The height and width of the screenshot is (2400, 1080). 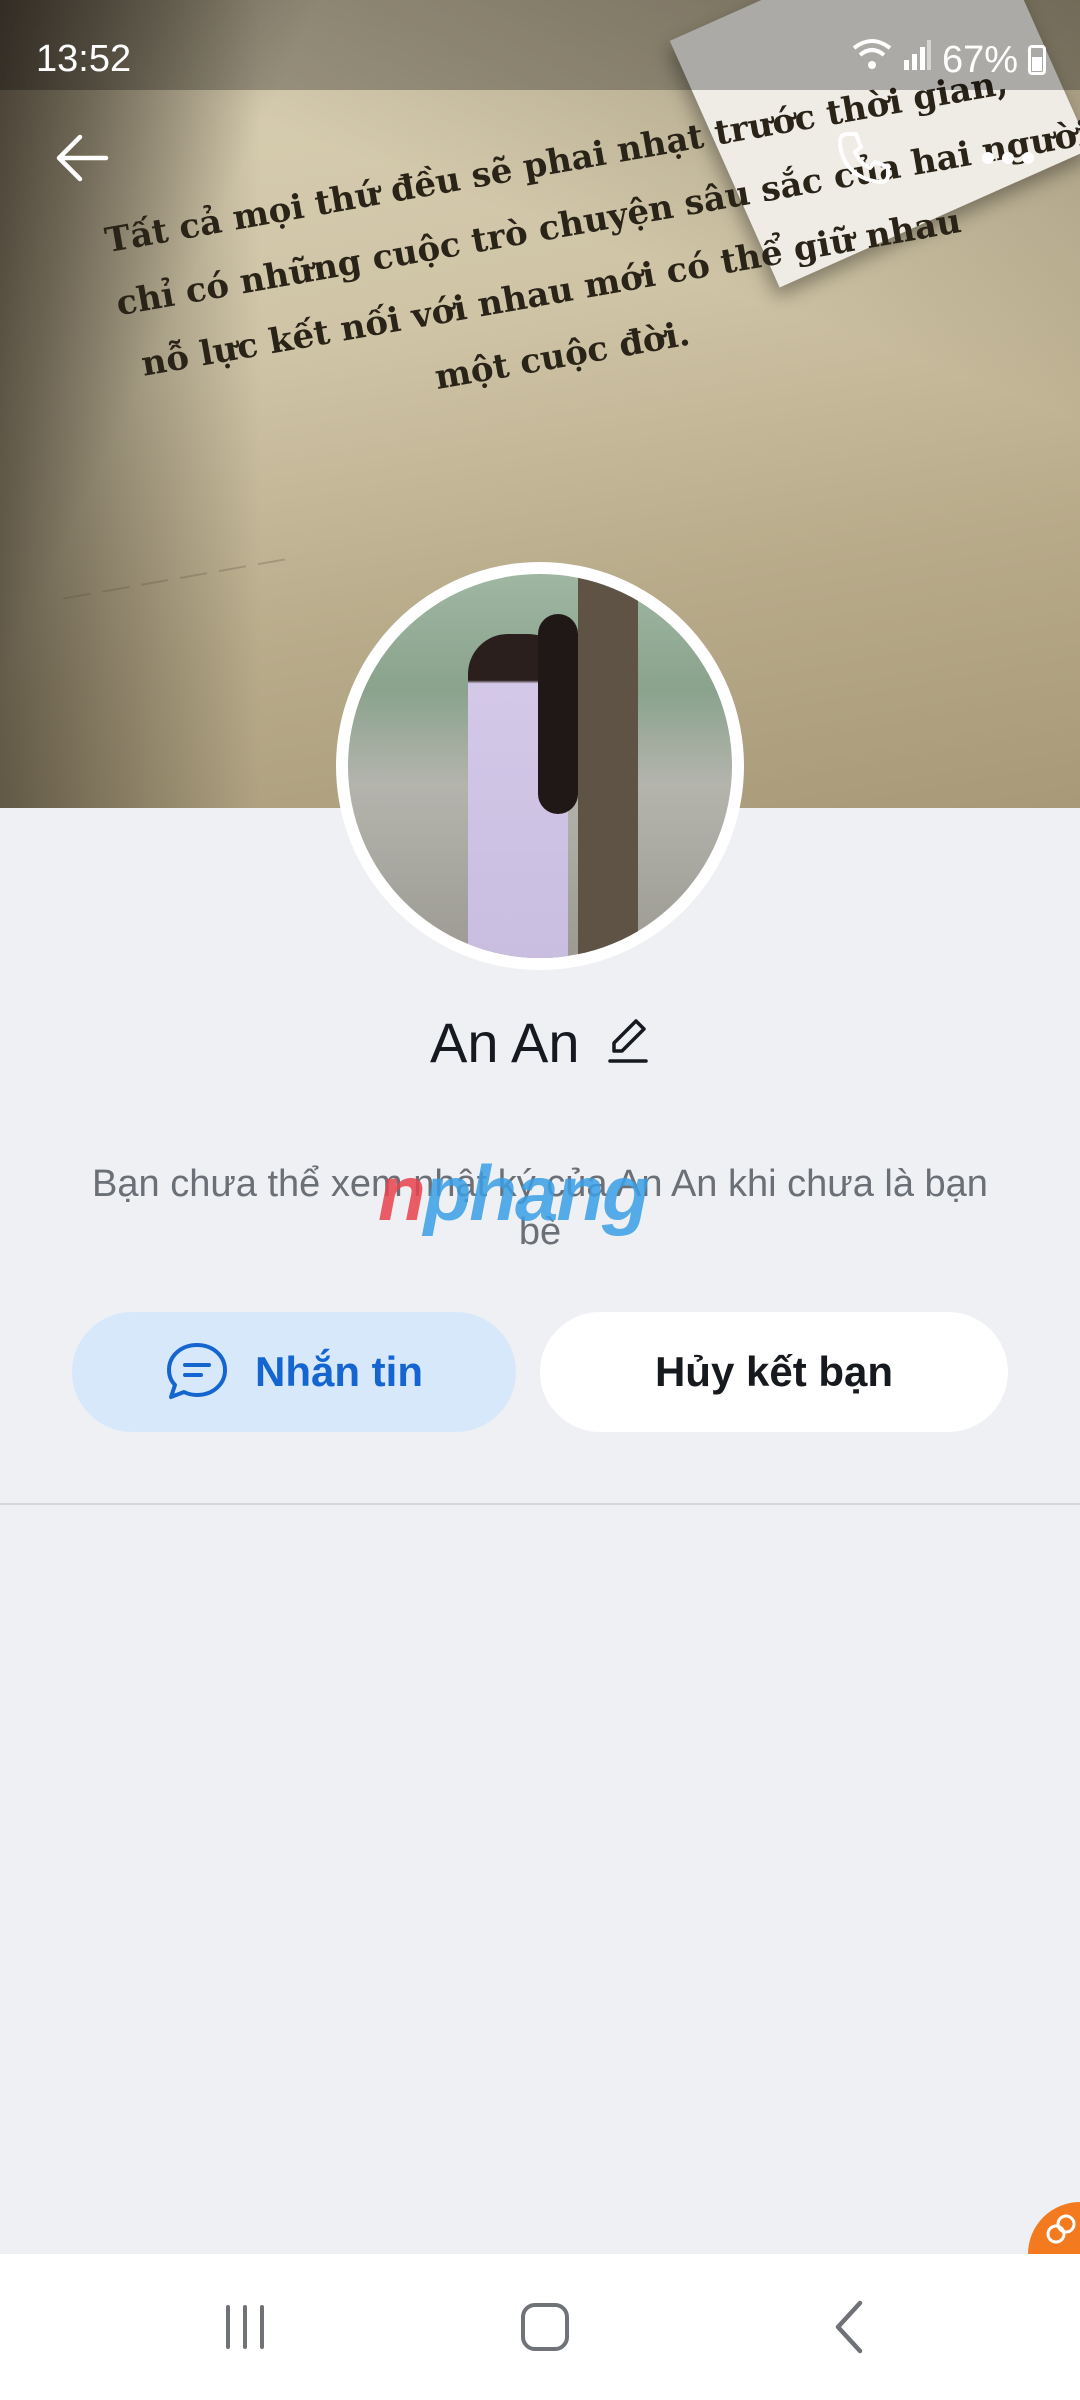 I want to click on battery-icon, so click(x=1037, y=60).